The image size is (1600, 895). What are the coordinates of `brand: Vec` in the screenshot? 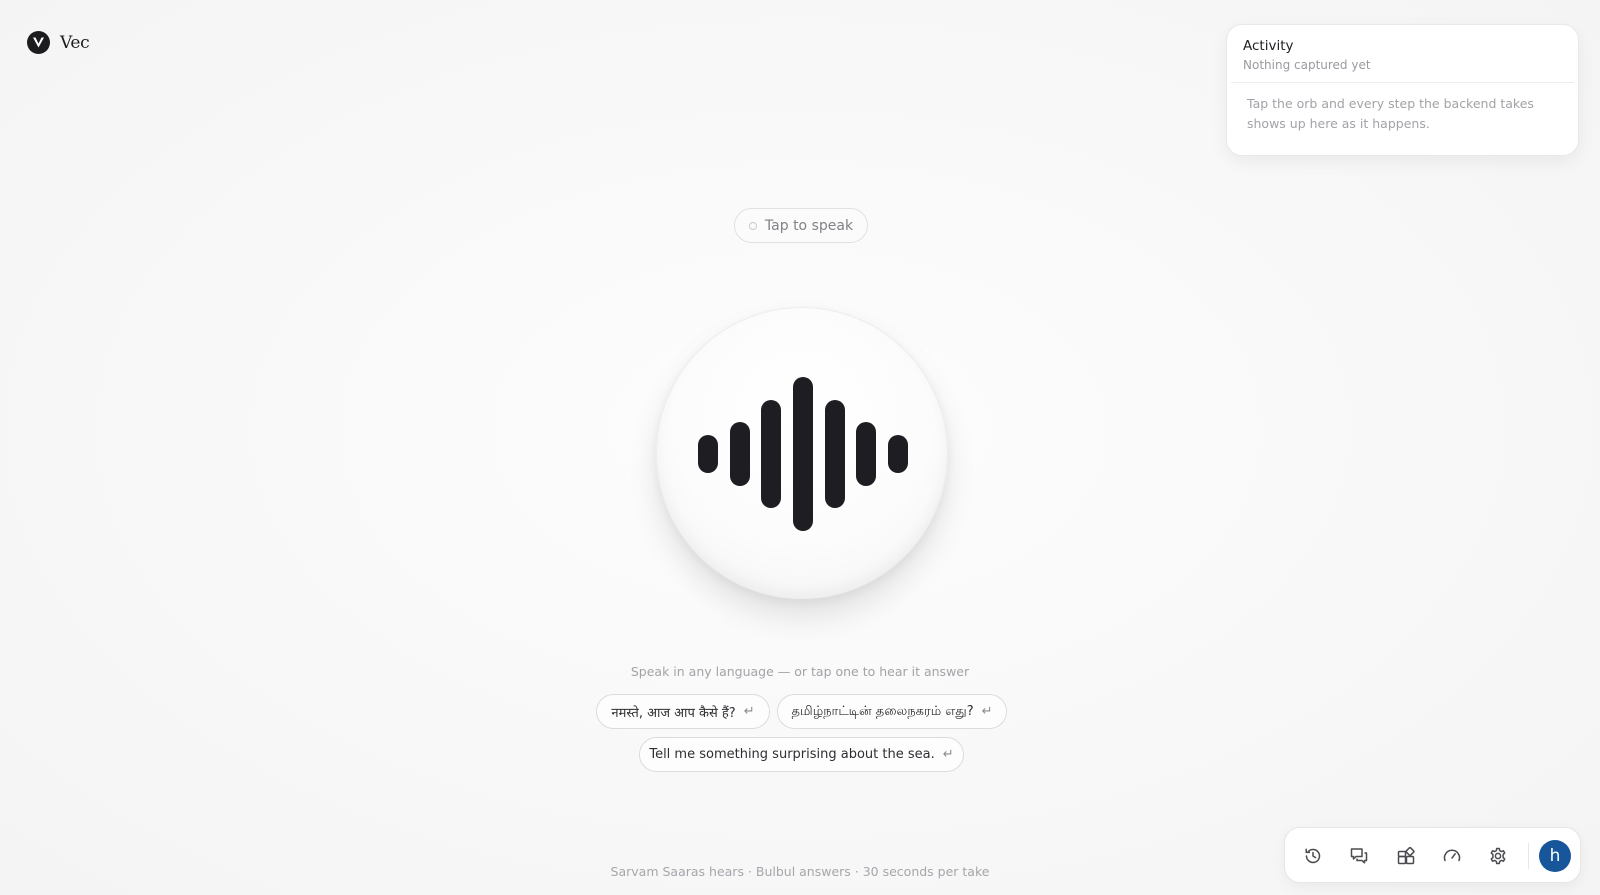 It's located at (58, 42).